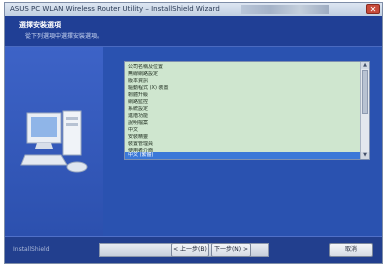 The image size is (387, 269). I want to click on computer-icon, so click(54, 141).